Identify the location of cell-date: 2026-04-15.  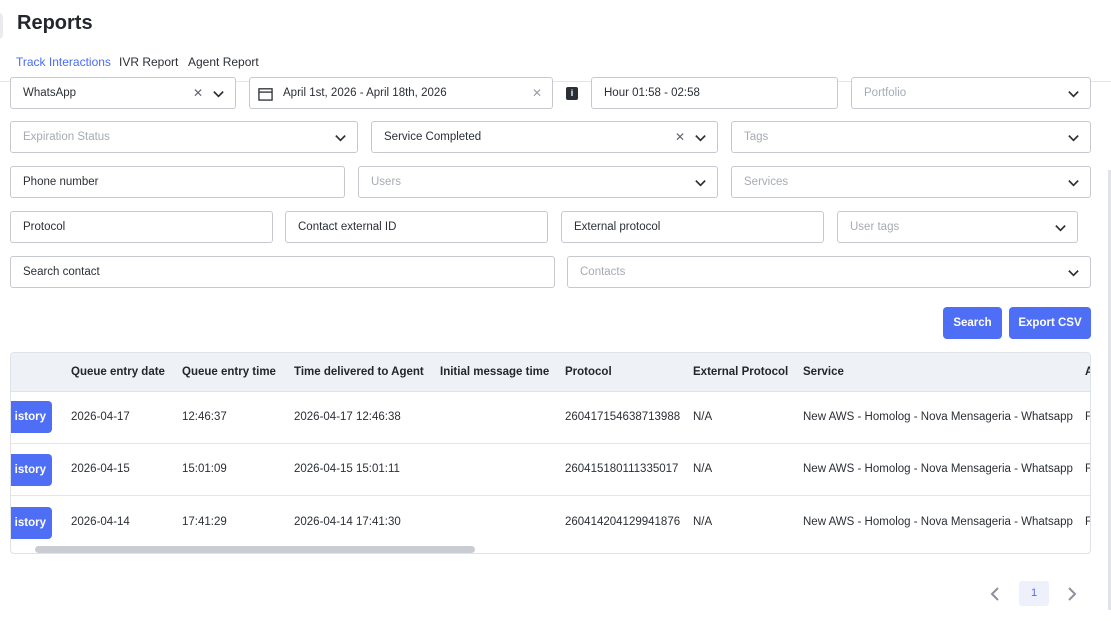
(100, 469).